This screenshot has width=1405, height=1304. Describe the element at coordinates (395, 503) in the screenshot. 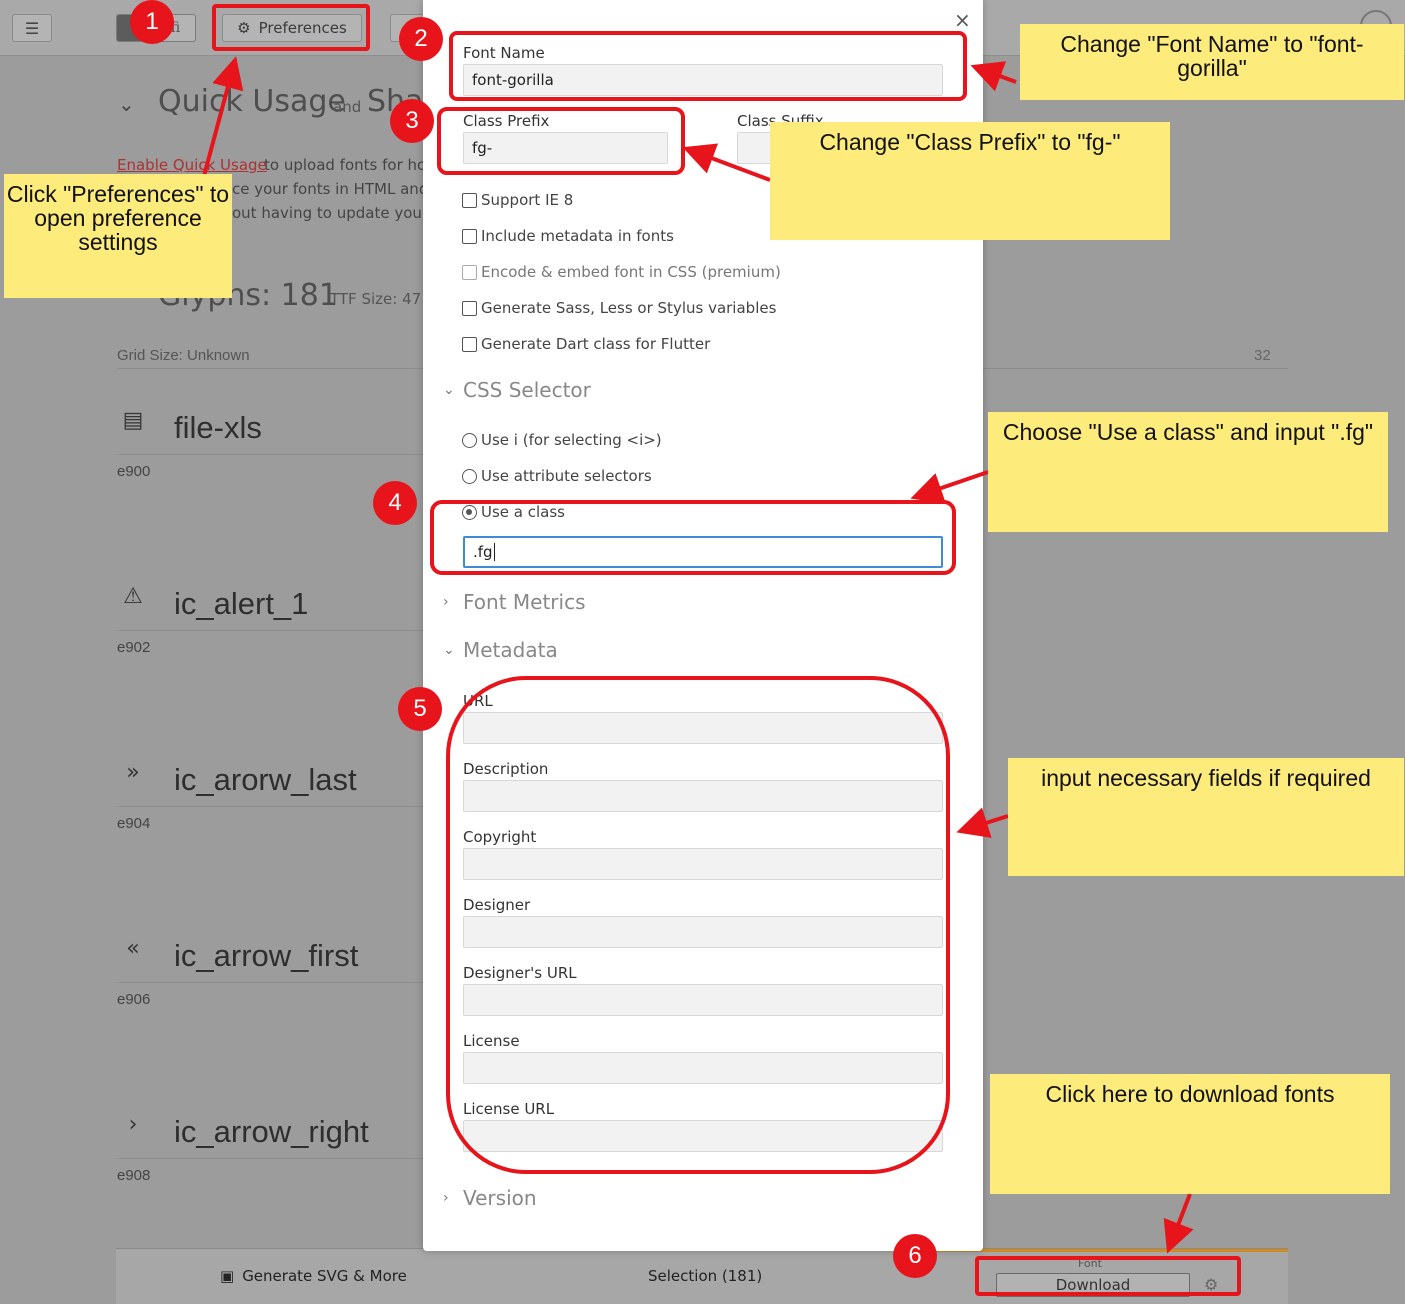

I see `step-badge-4: 4` at that location.